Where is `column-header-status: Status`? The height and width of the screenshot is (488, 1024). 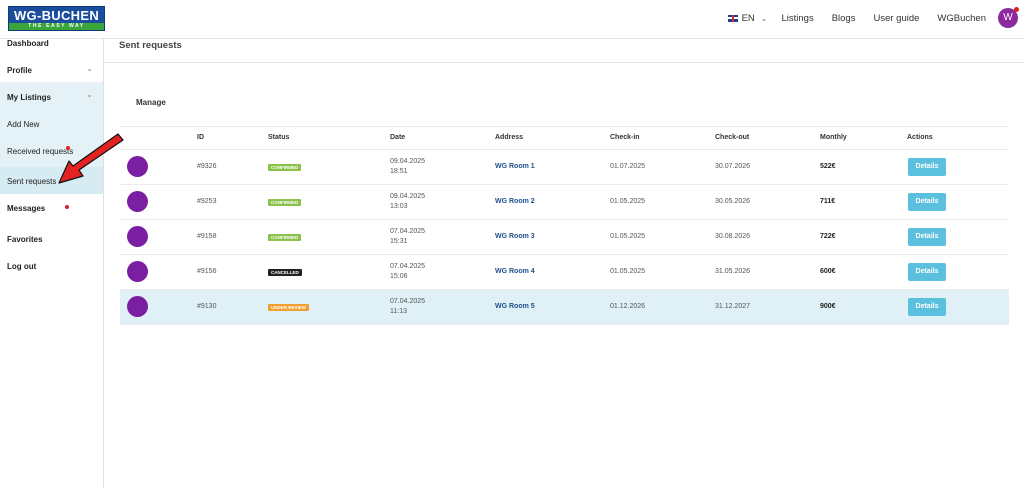
column-header-status: Status is located at coordinates (279, 137).